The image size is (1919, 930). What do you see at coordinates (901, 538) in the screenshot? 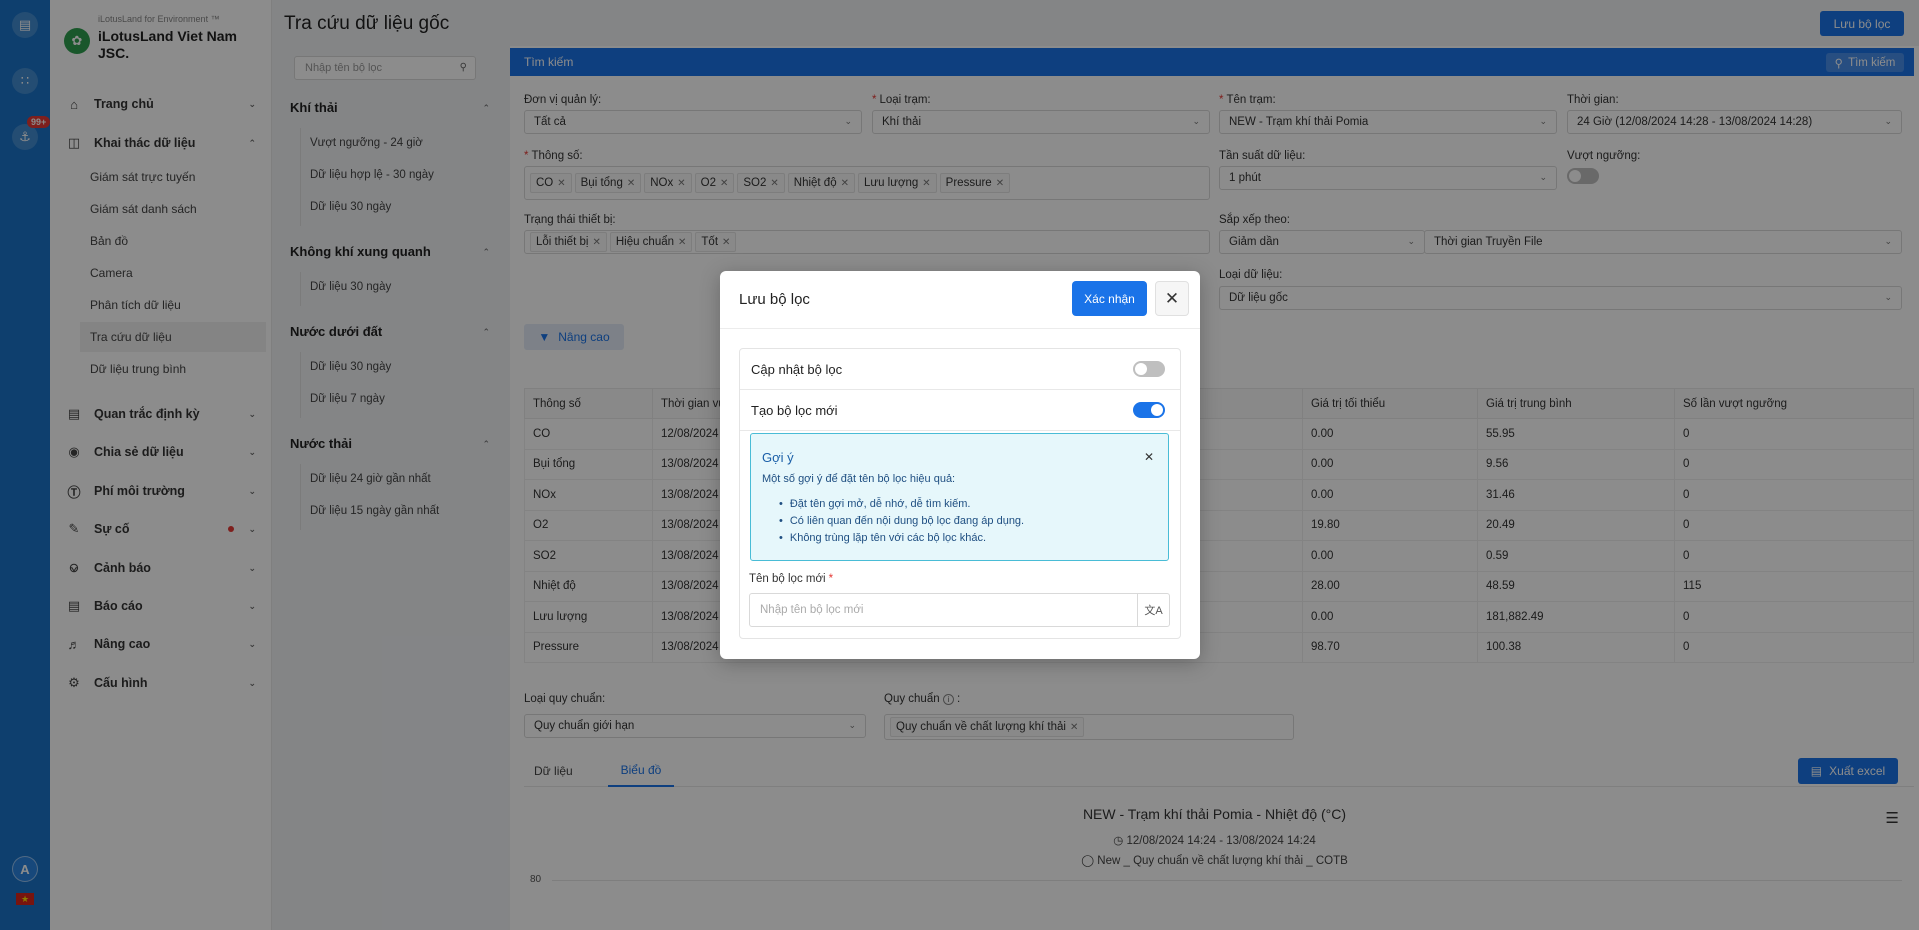
I see `hint-item: Không trùng lặp tên với các bộ lọc khác.` at bounding box center [901, 538].